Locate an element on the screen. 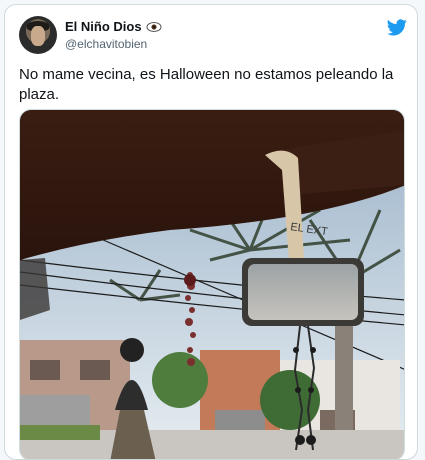 Image resolution: width=425 pixels, height=460 pixels. author-name-row: El Niño Dios is located at coordinates (113, 26).